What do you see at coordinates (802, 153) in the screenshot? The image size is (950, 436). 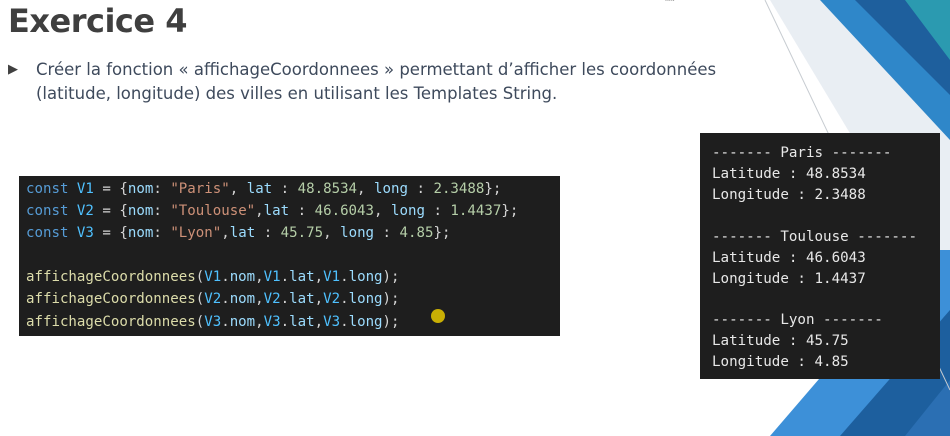 I see `console-line: ------- Paris -------` at bounding box center [802, 153].